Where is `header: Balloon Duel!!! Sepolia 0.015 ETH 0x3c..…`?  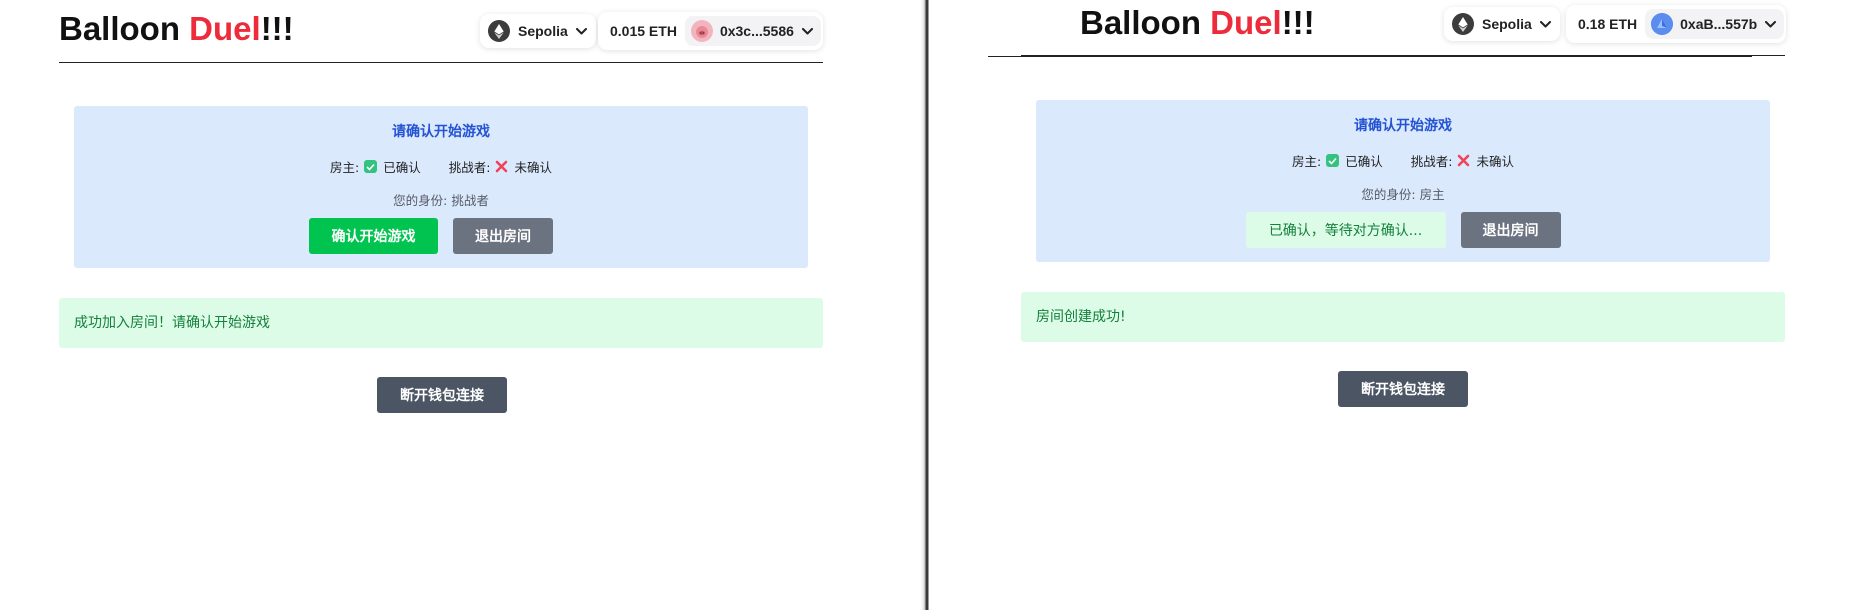 header: Balloon Duel!!! Sepolia 0.015 ETH 0x3c..… is located at coordinates (441, 31).